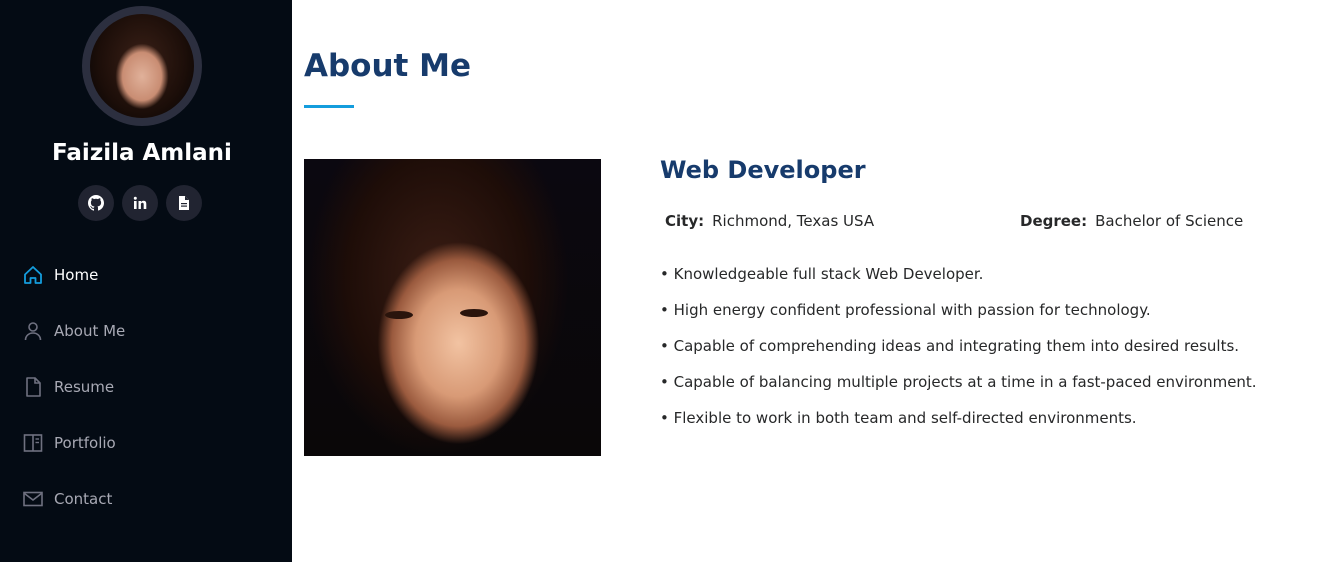 This screenshot has width=1319, height=562. What do you see at coordinates (33, 499) in the screenshot?
I see `envelope-icon` at bounding box center [33, 499].